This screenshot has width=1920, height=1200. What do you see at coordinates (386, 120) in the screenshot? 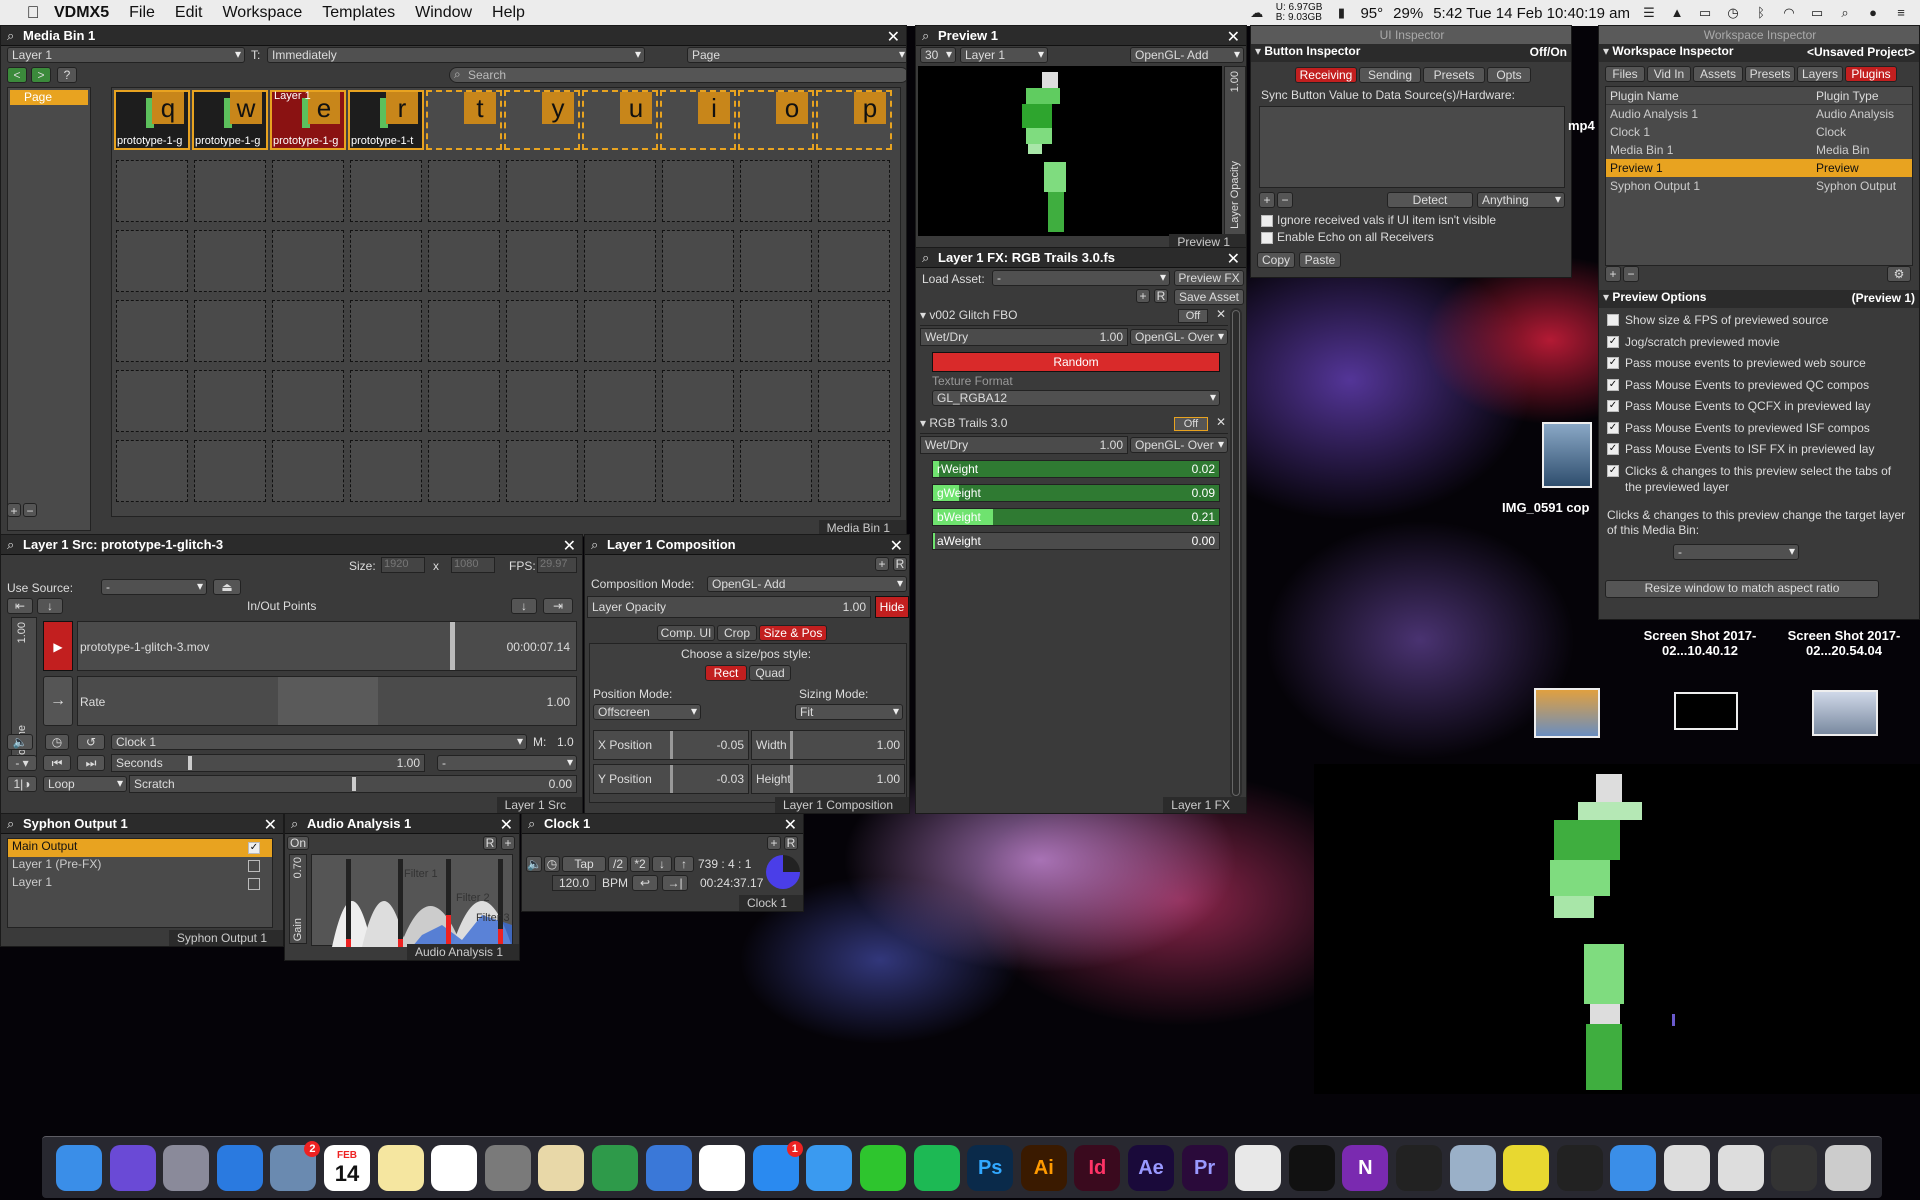
I see `bin-clip: prototype-1-t r` at bounding box center [386, 120].